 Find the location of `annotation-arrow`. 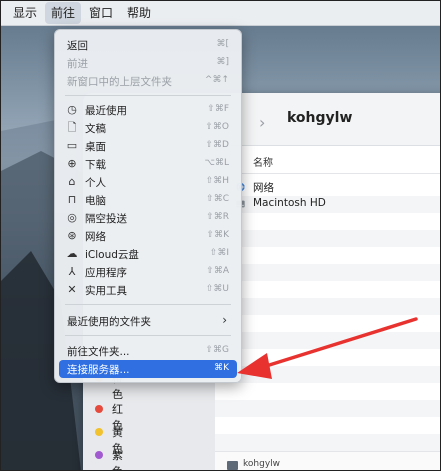

annotation-arrow is located at coordinates (327, 348).